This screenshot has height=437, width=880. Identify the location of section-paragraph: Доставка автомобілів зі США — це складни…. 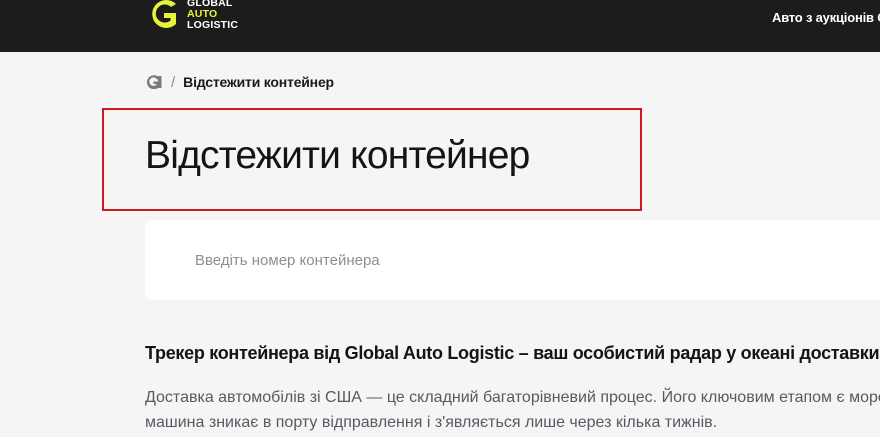
(512, 410).